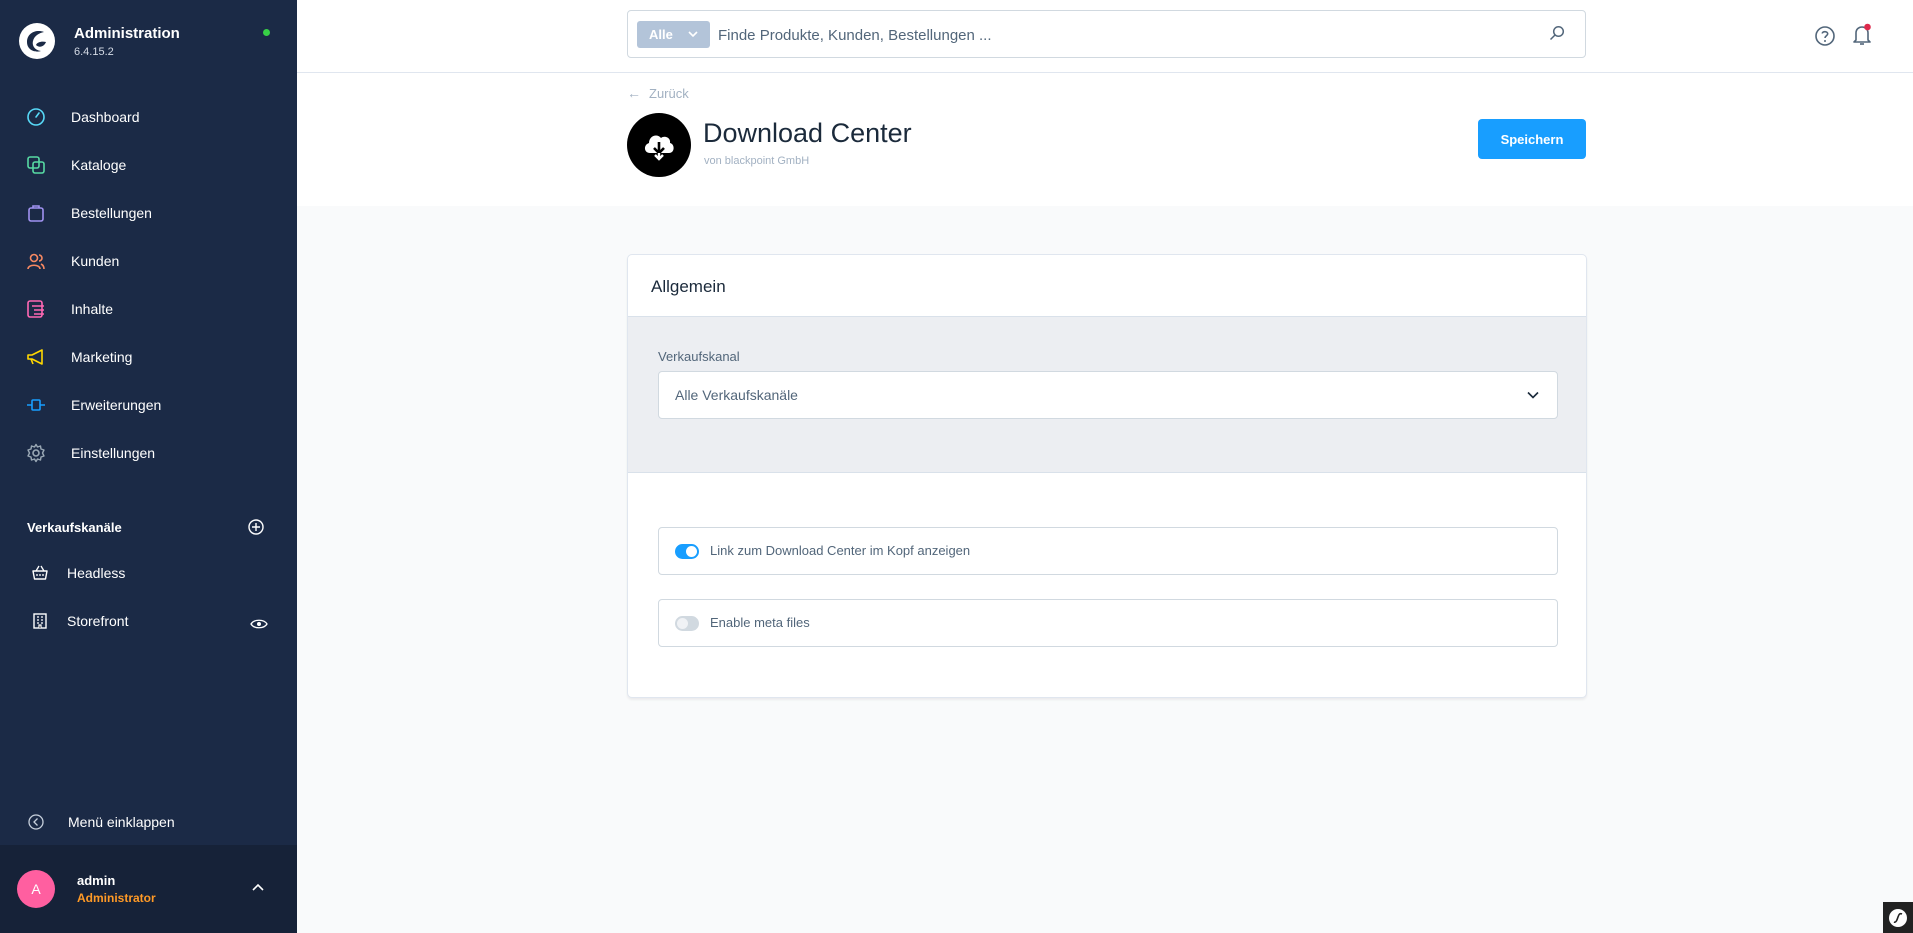  I want to click on nav-item-kunden: Kunden, so click(148, 261).